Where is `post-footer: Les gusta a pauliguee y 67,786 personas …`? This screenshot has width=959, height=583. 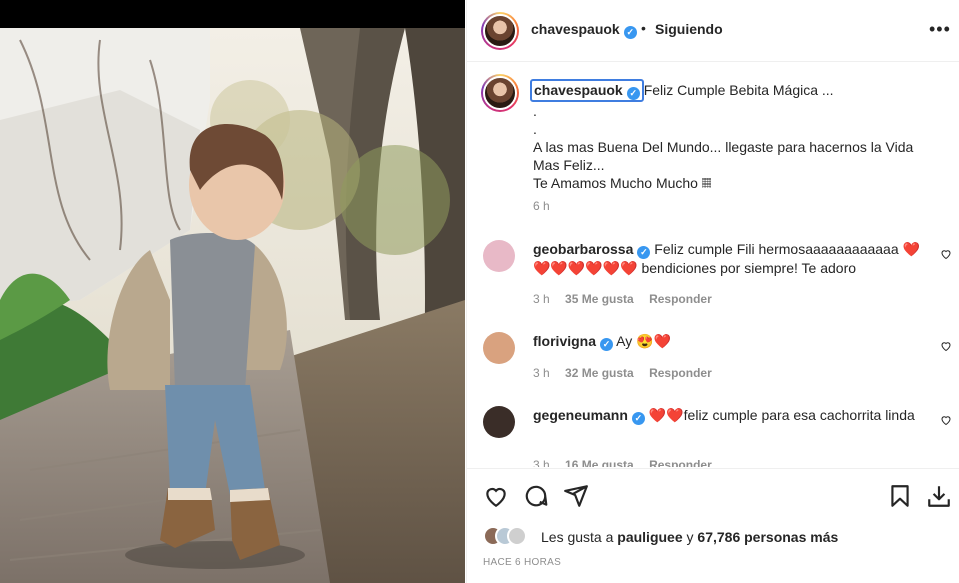 post-footer: Les gusta a pauliguee y 67,786 personas … is located at coordinates (713, 525).